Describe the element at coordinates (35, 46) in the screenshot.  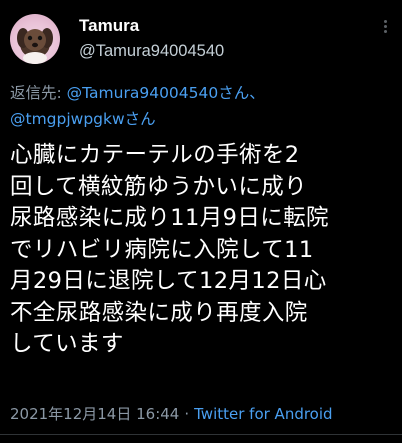
I see `dog-icon` at that location.